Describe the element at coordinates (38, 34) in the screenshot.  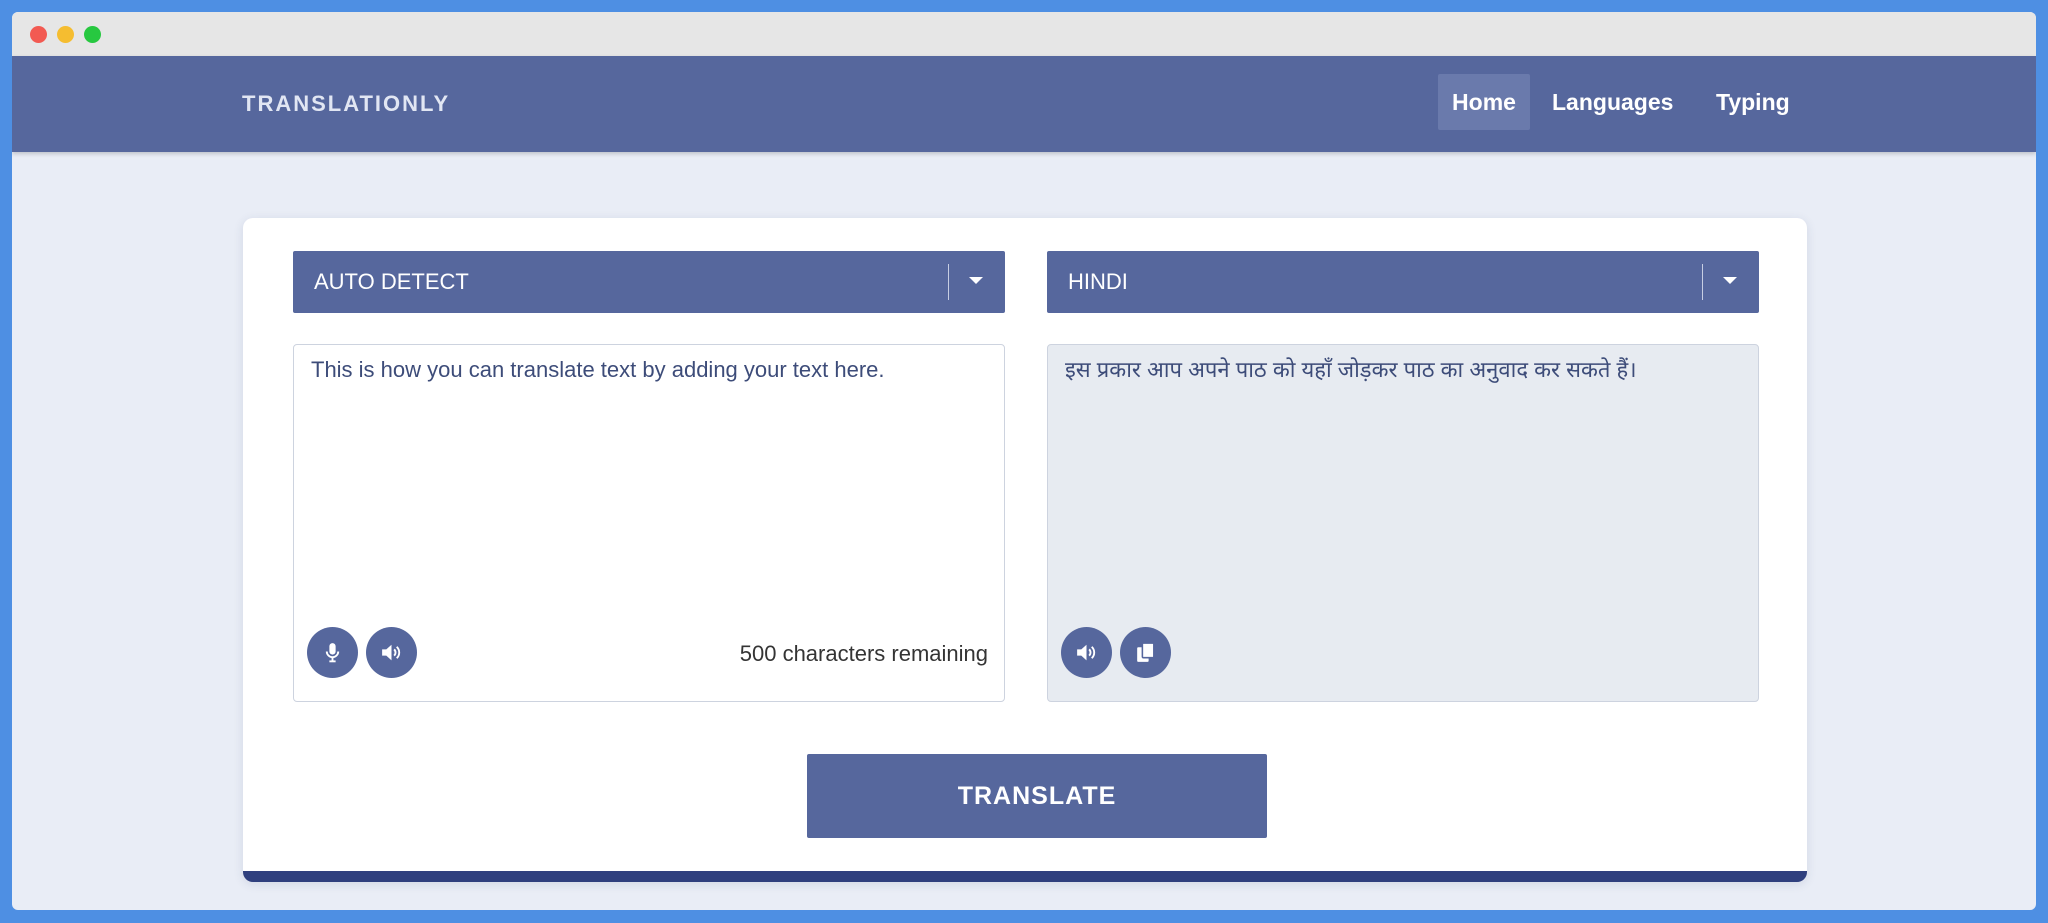
I see `close-window-icon` at that location.